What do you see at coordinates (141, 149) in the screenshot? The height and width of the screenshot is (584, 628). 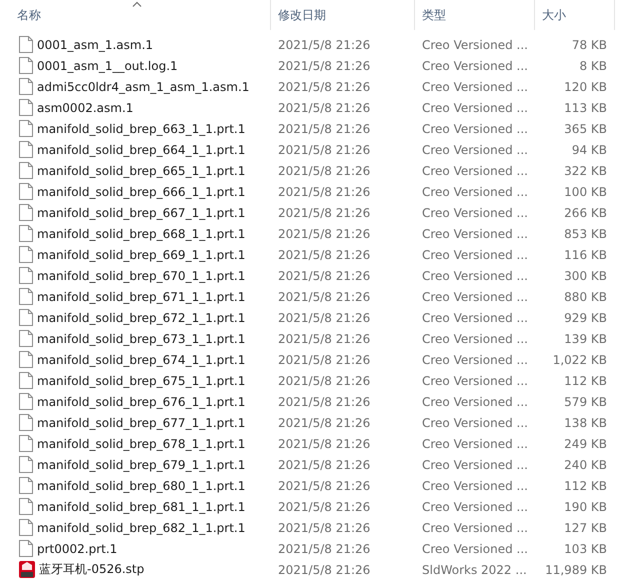 I see `file-name: manifold_solid_brep_664_1_1.prt.1` at bounding box center [141, 149].